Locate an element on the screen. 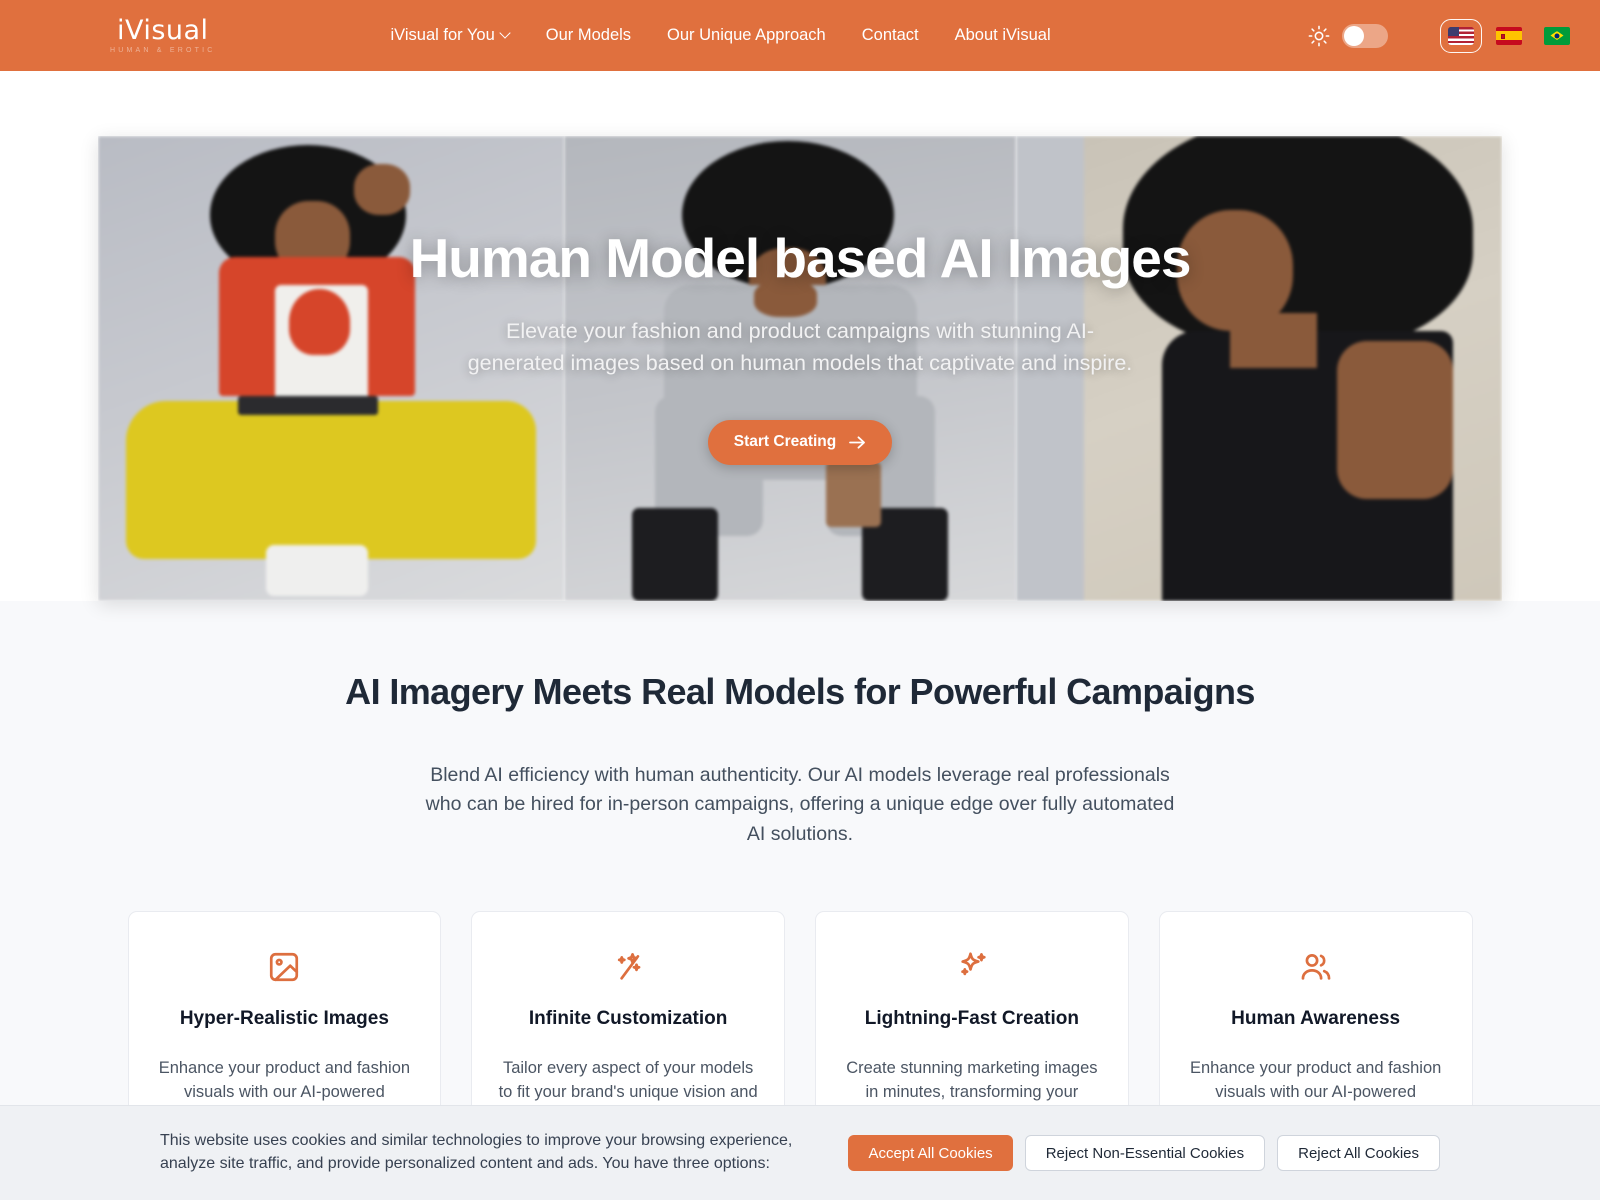 This screenshot has height=1200, width=1600. logo-tagline: HUMAN & EROTIC is located at coordinates (163, 50).